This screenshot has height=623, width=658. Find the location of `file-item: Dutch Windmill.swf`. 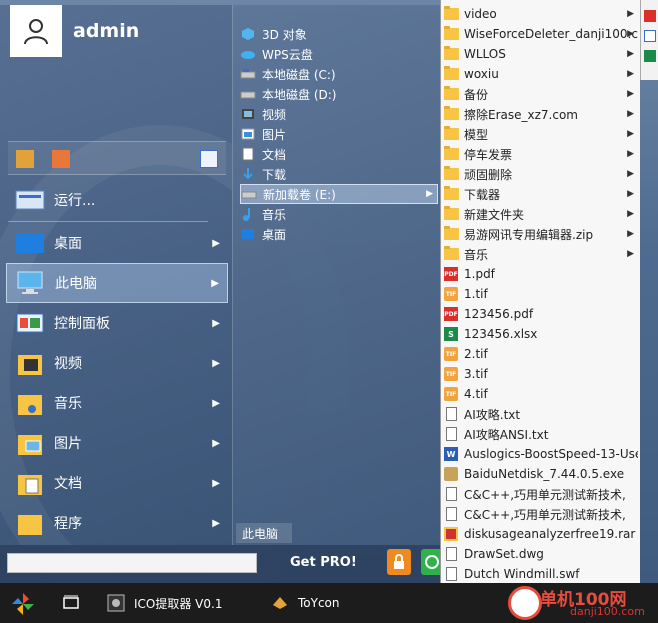

file-item: Dutch Windmill.swf is located at coordinates (540, 574).